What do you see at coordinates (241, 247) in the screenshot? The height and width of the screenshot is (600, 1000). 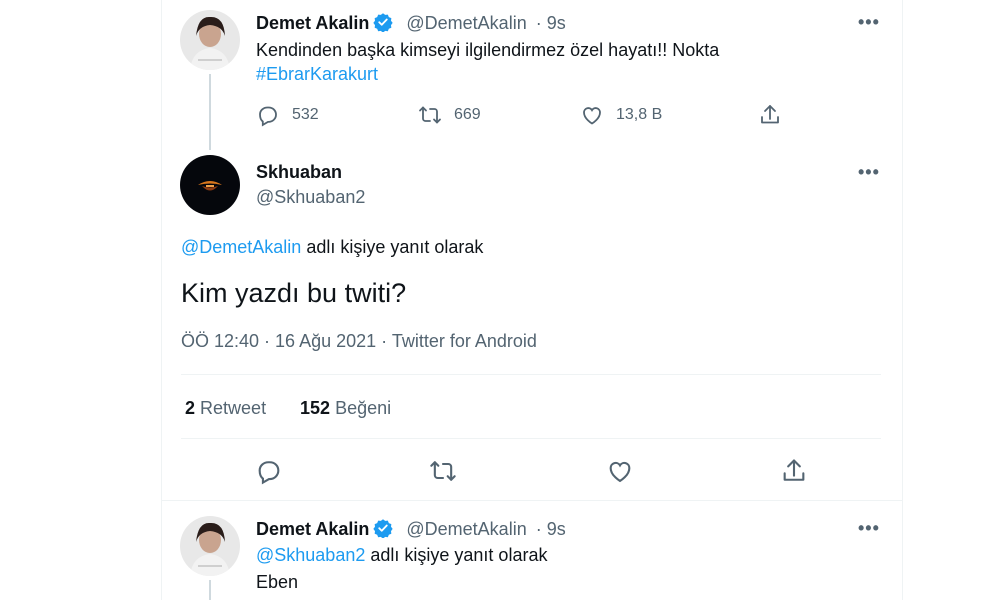 I see `reply-to-handle-link: @DemetAkalin` at bounding box center [241, 247].